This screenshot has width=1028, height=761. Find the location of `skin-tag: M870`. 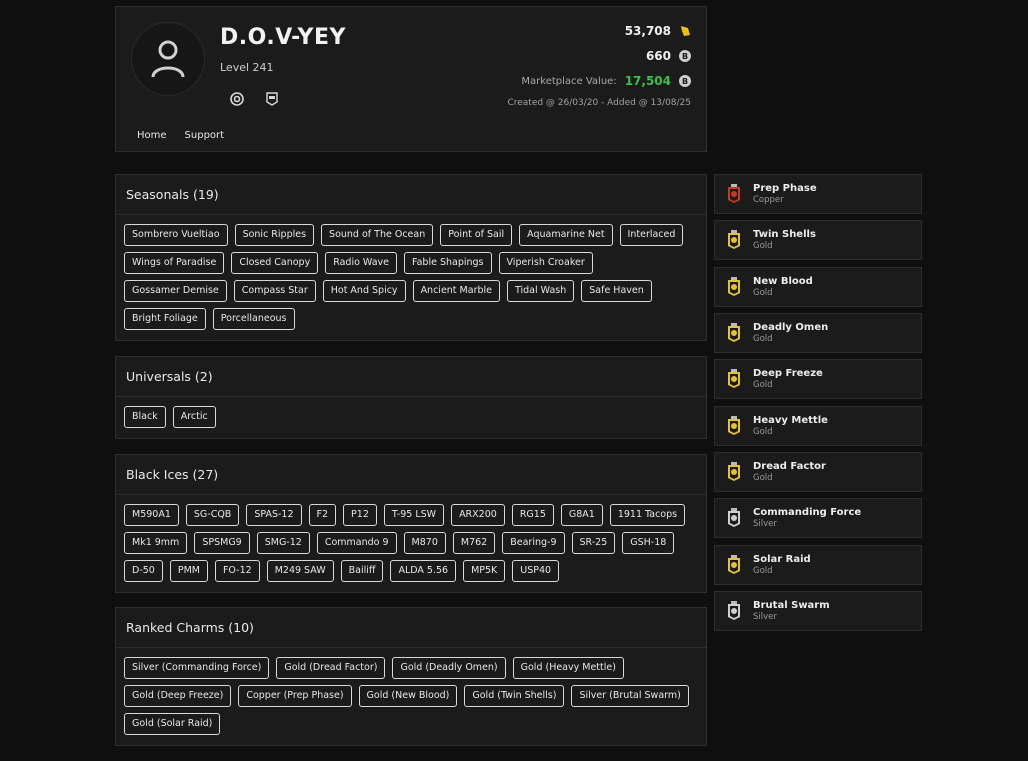

skin-tag: M870 is located at coordinates (424, 543).